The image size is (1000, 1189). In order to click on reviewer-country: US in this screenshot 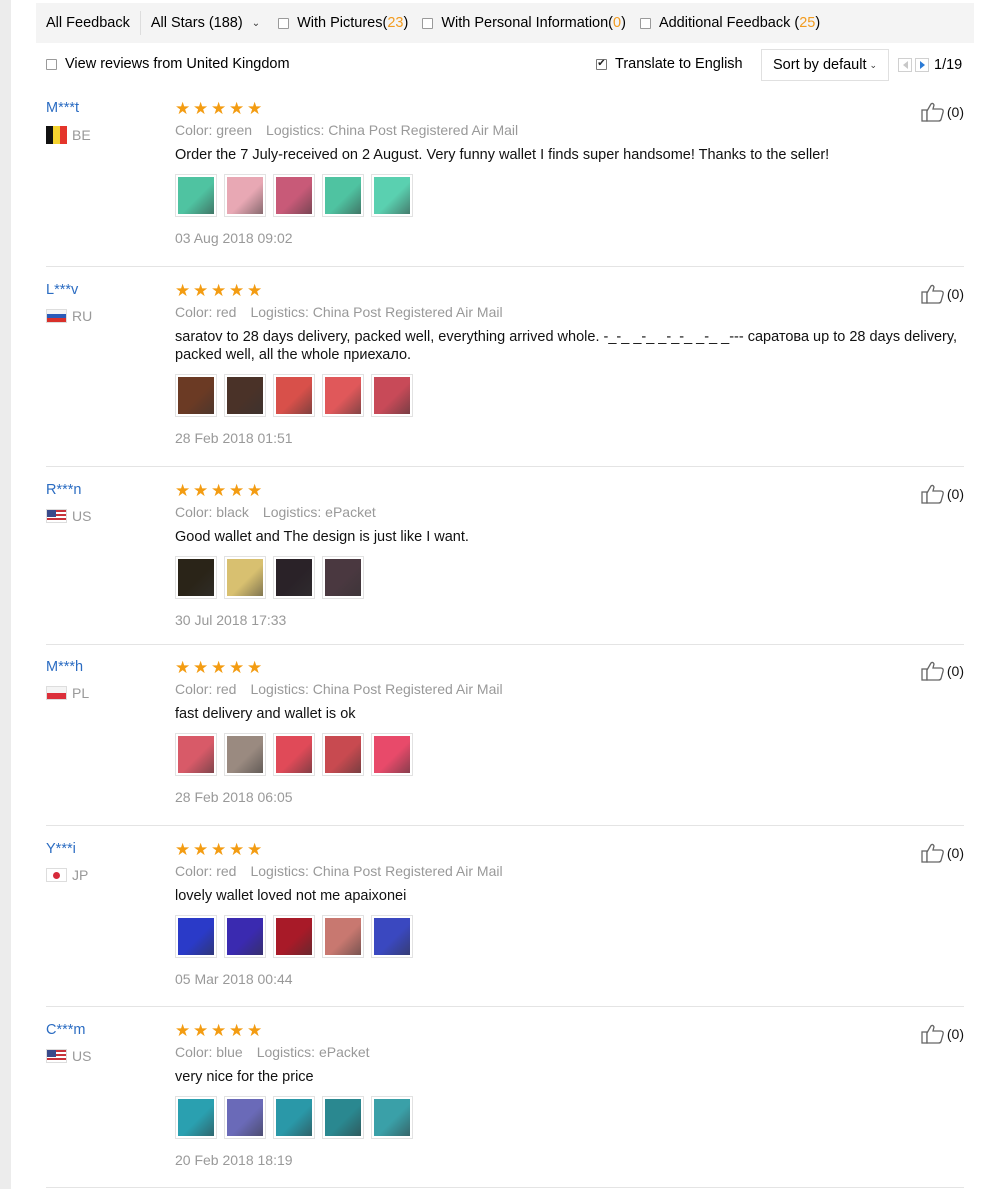, I will do `click(68, 516)`.